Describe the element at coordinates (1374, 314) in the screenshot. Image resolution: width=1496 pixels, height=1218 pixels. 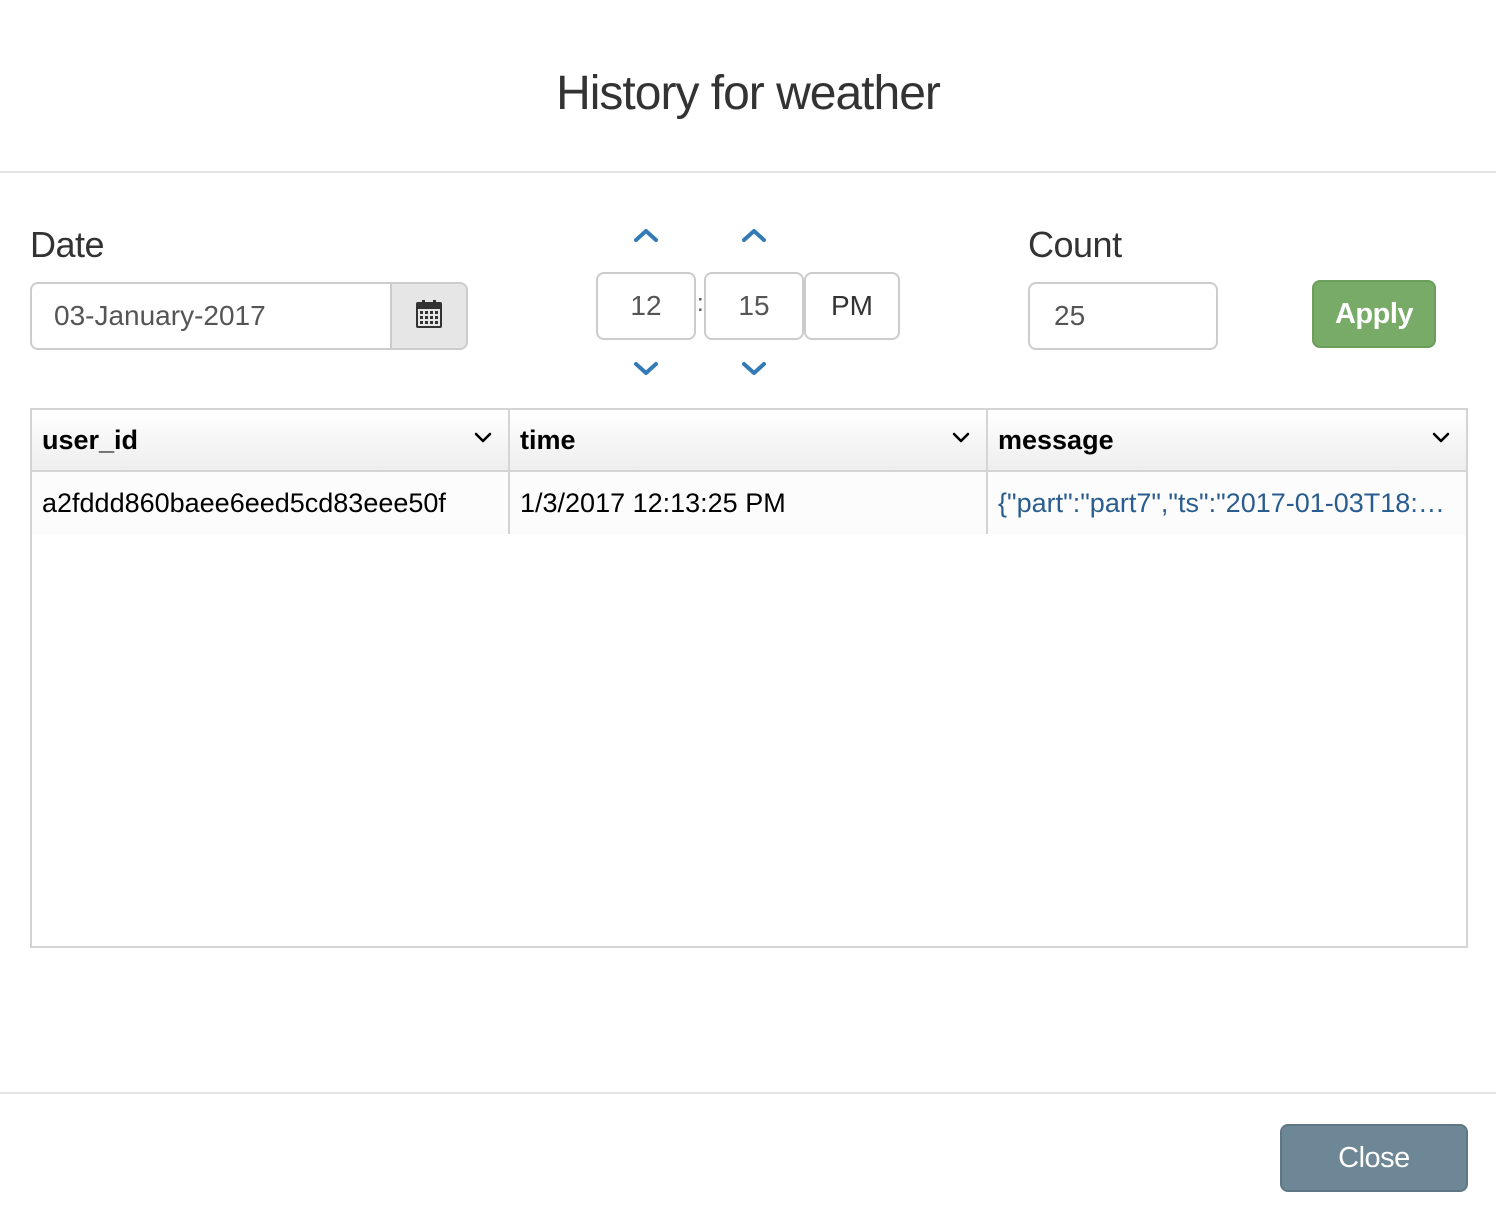
I see `apply-button: Apply` at that location.